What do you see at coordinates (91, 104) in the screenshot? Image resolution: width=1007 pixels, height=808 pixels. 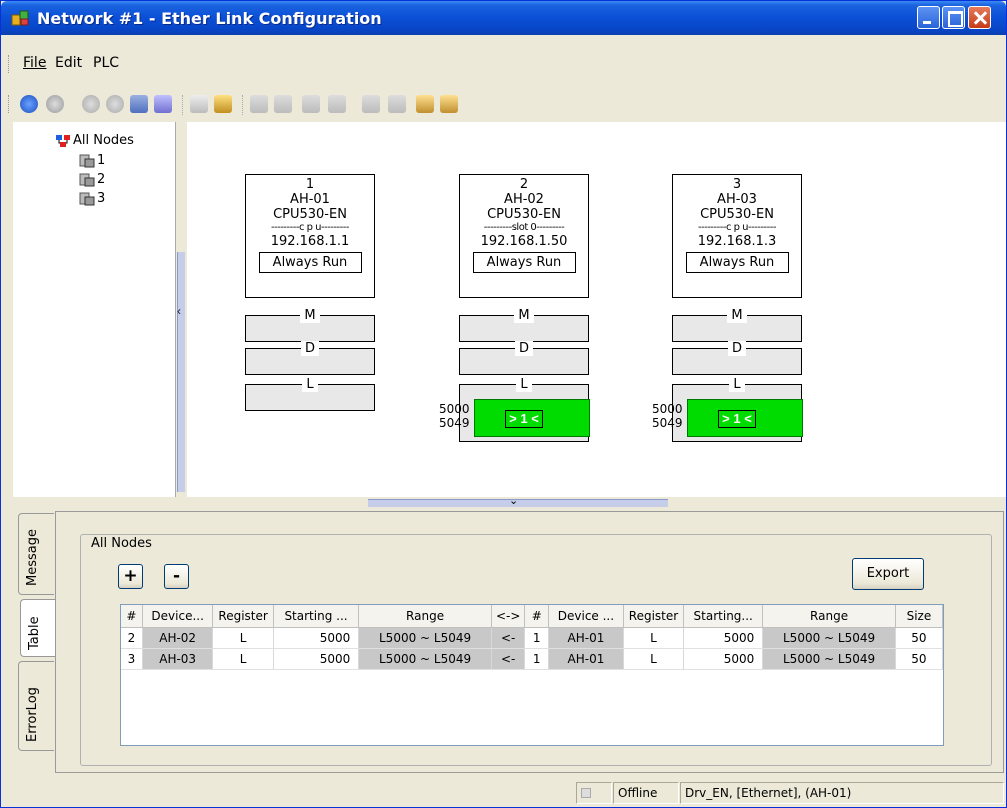 I see `upload-icon` at bounding box center [91, 104].